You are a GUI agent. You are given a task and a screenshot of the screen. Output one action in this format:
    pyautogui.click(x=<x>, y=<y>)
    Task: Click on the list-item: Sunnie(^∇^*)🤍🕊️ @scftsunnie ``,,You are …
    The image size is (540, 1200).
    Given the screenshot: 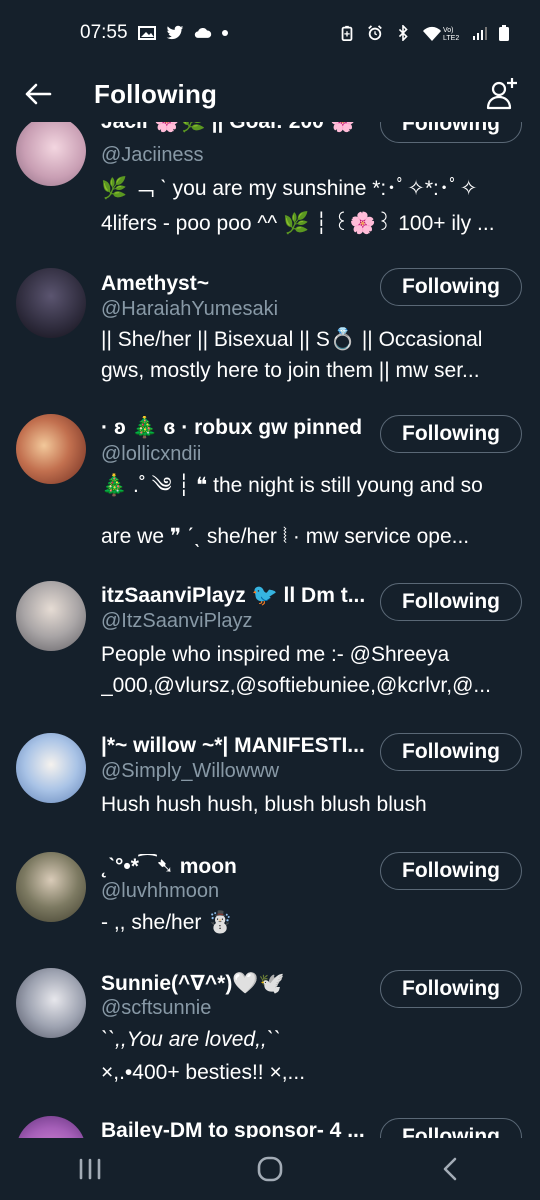 What is the action you would take?
    pyautogui.click(x=270, y=1041)
    